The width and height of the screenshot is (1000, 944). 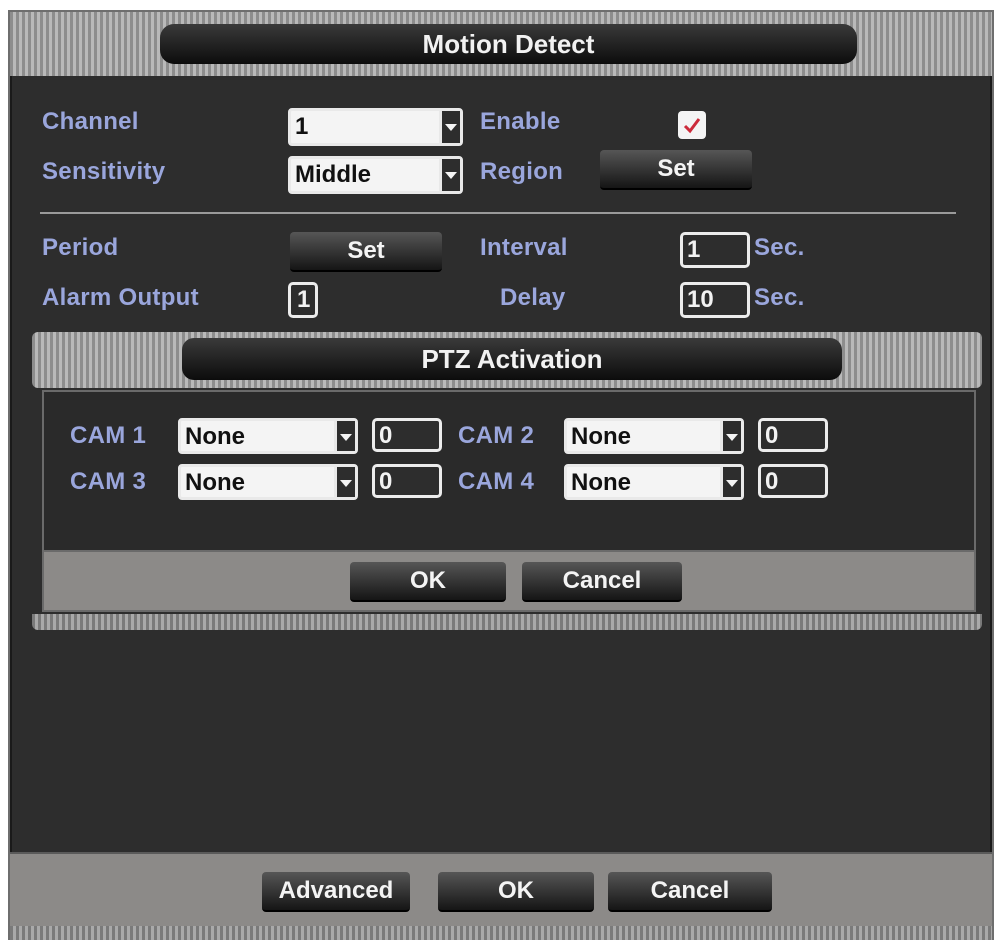 What do you see at coordinates (779, 247) in the screenshot?
I see `interval-unit: Sec.` at bounding box center [779, 247].